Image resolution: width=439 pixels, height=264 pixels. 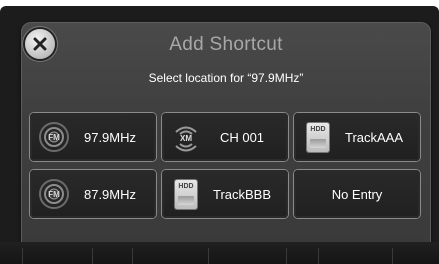 What do you see at coordinates (110, 194) in the screenshot?
I see `preset-label: 87.9MHz` at bounding box center [110, 194].